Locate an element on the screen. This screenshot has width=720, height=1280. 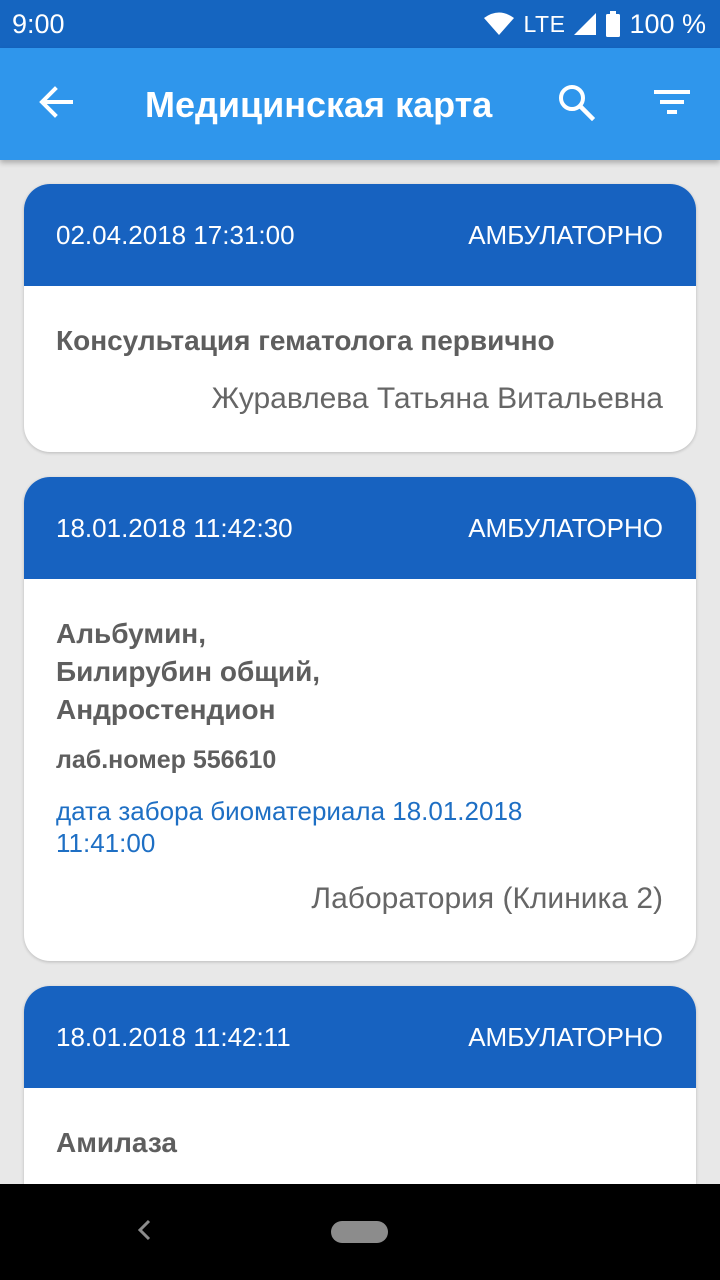
nav-back-icon is located at coordinates (144, 1232).